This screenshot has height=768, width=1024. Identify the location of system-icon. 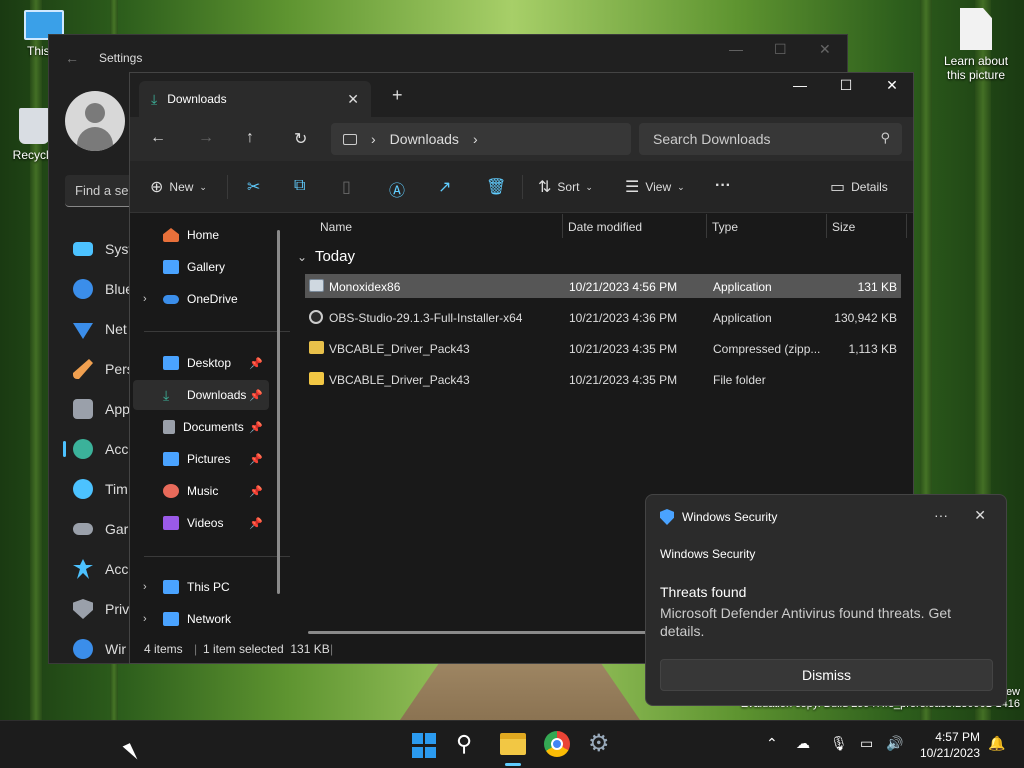
(83, 249).